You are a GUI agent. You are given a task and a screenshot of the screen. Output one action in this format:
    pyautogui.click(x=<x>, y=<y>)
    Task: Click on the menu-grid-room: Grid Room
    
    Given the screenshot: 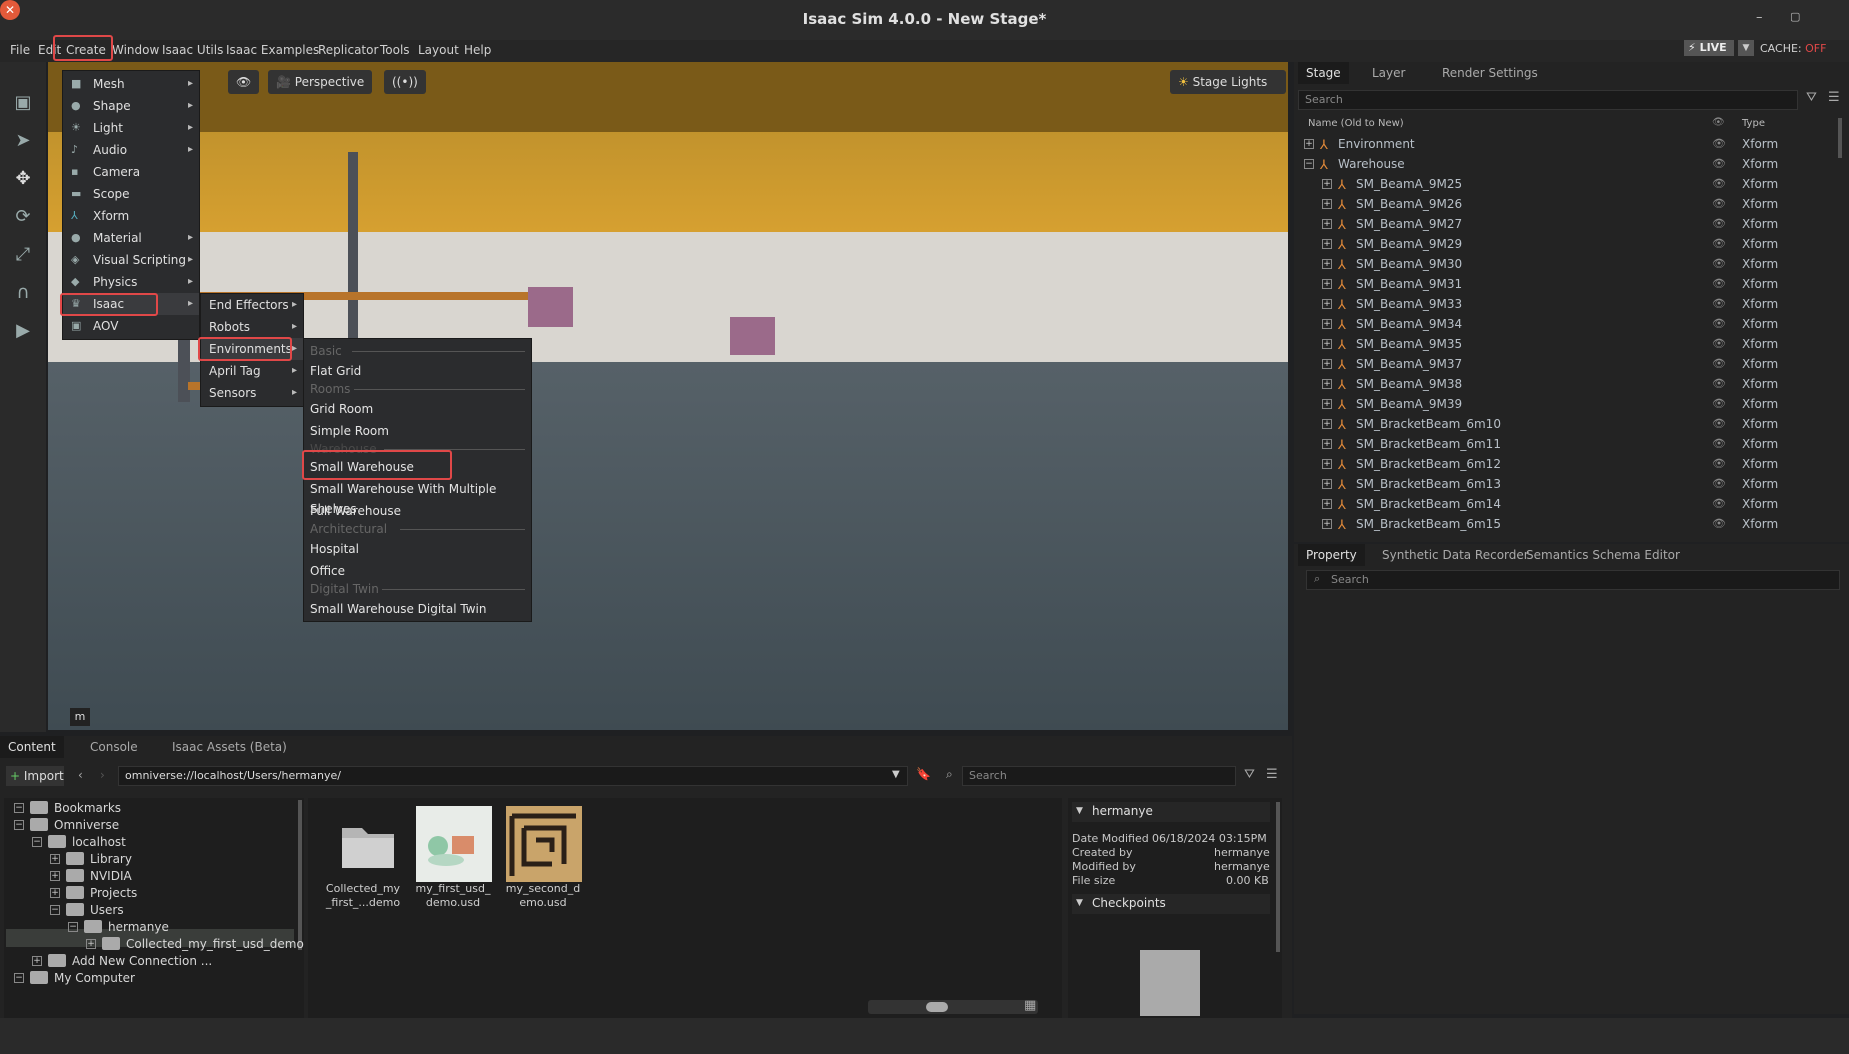 What is the action you would take?
    pyautogui.click(x=417, y=409)
    